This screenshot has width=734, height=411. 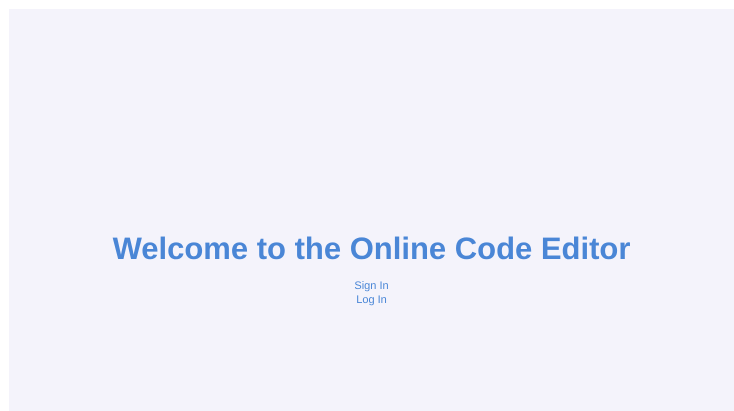 What do you see at coordinates (371, 249) in the screenshot?
I see `page-title: Welcome to the Online Code Editor` at bounding box center [371, 249].